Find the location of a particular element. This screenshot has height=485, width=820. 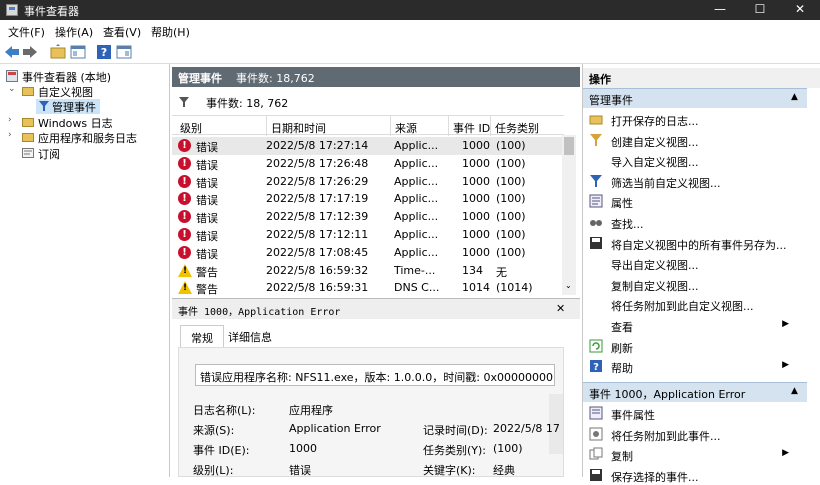

forward-arrow-icon is located at coordinates (30, 52).